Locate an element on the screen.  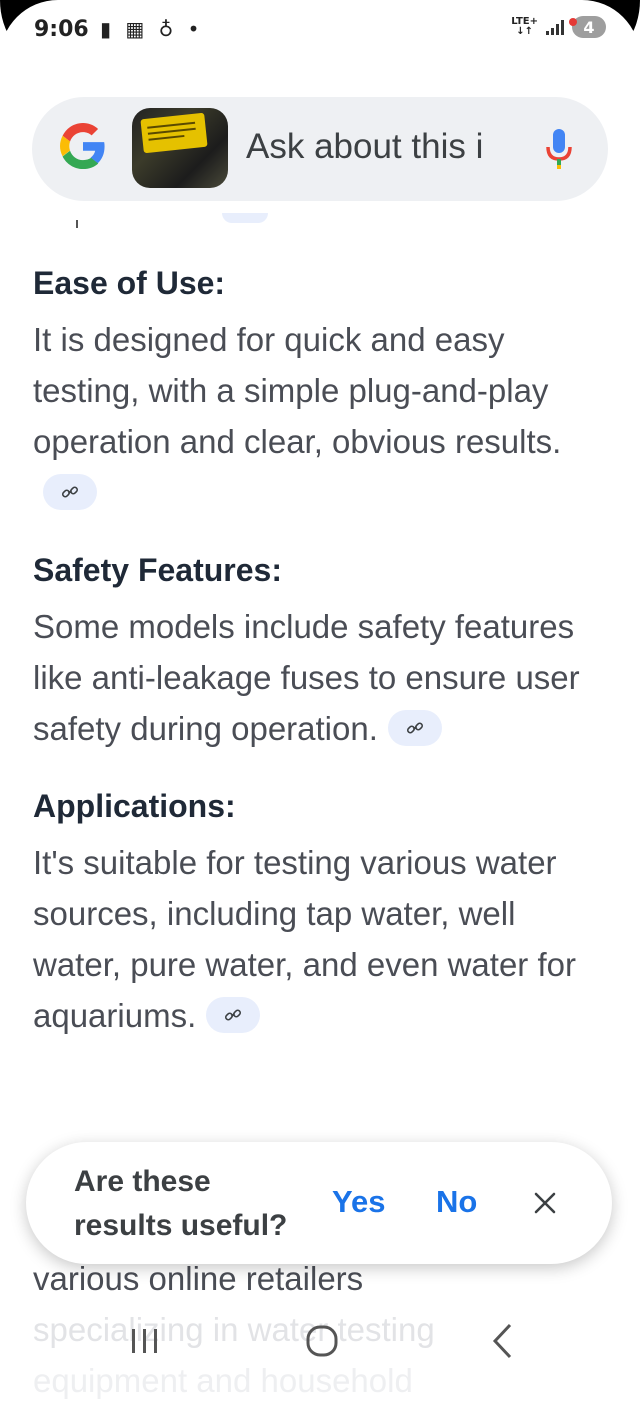
feedback-yes-button: Yes is located at coordinates (358, 1202).